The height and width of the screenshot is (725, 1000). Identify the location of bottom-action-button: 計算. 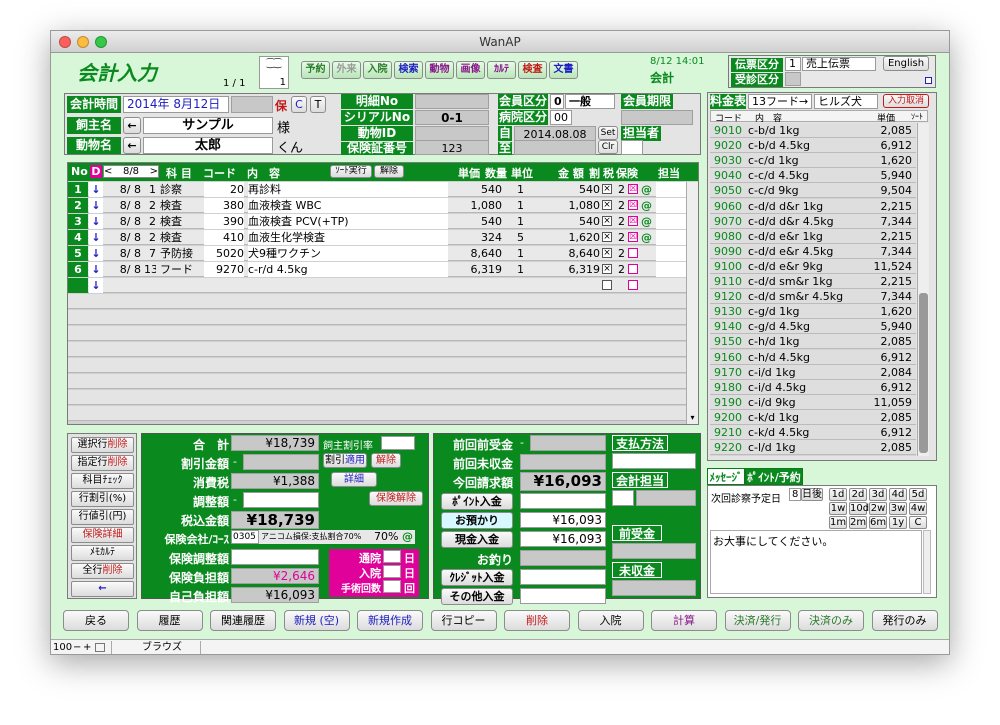
(684, 620).